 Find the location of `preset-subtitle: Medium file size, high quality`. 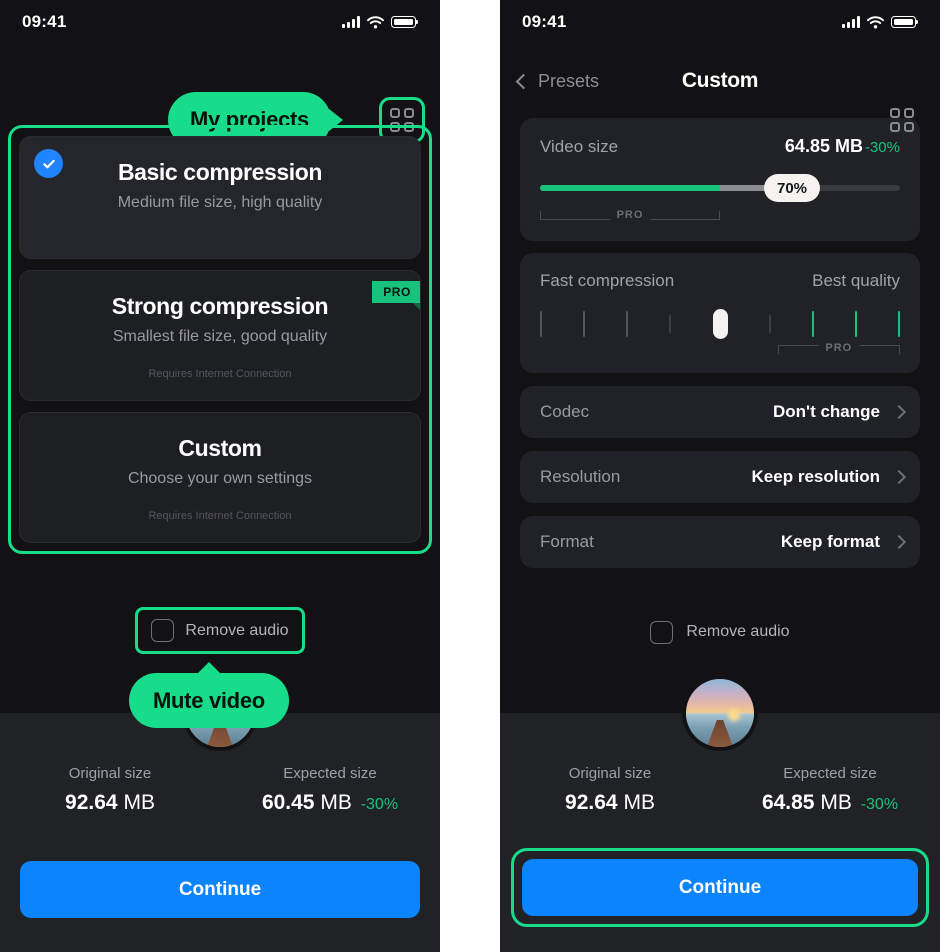

preset-subtitle: Medium file size, high quality is located at coordinates (220, 202).